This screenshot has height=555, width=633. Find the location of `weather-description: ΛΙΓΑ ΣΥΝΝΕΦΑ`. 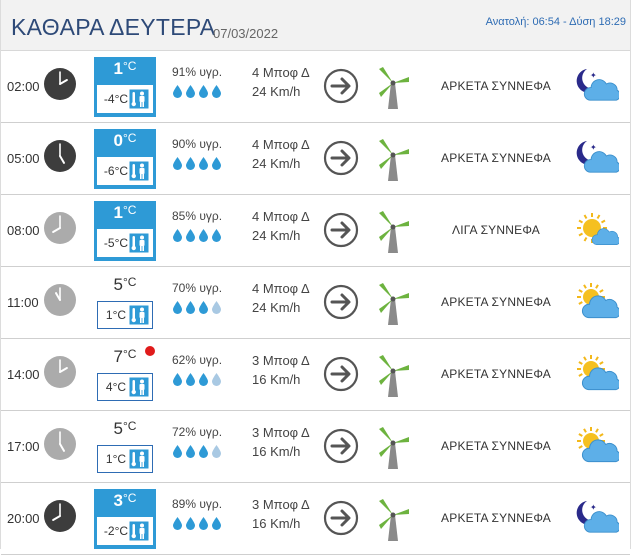

weather-description: ΛΙΓΑ ΣΥΝΝΕΦΑ is located at coordinates (496, 230).